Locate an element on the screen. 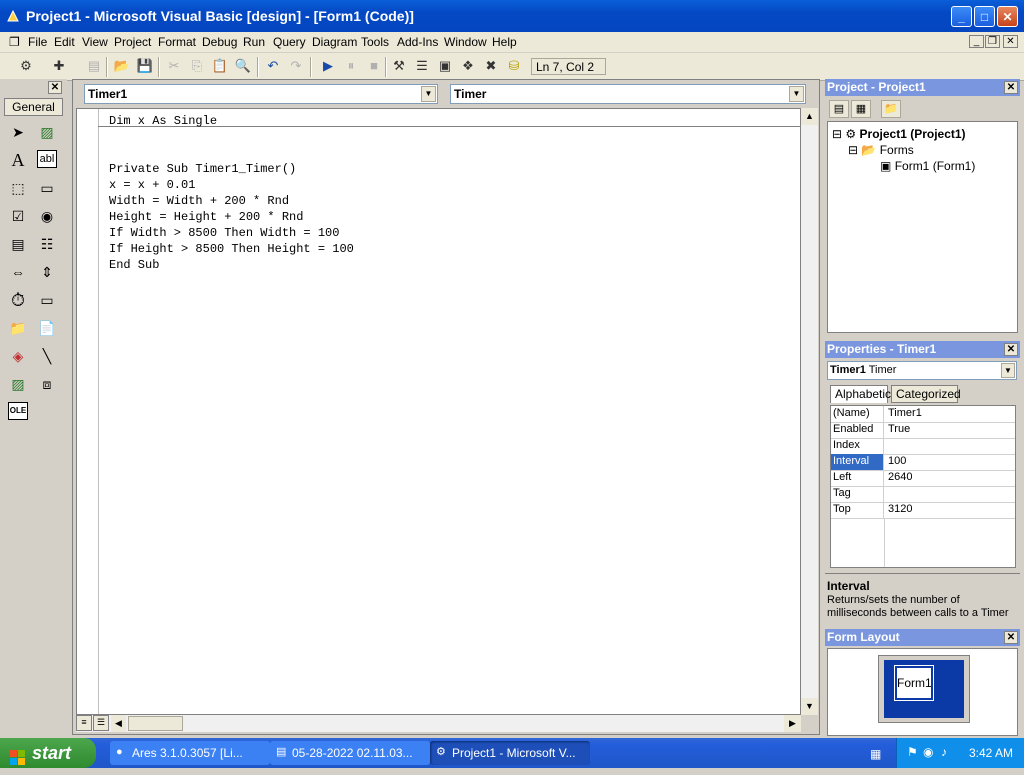 The image size is (1024, 775). tree-item-form1: ▣ Form1 (Form1) is located at coordinates (927, 166).